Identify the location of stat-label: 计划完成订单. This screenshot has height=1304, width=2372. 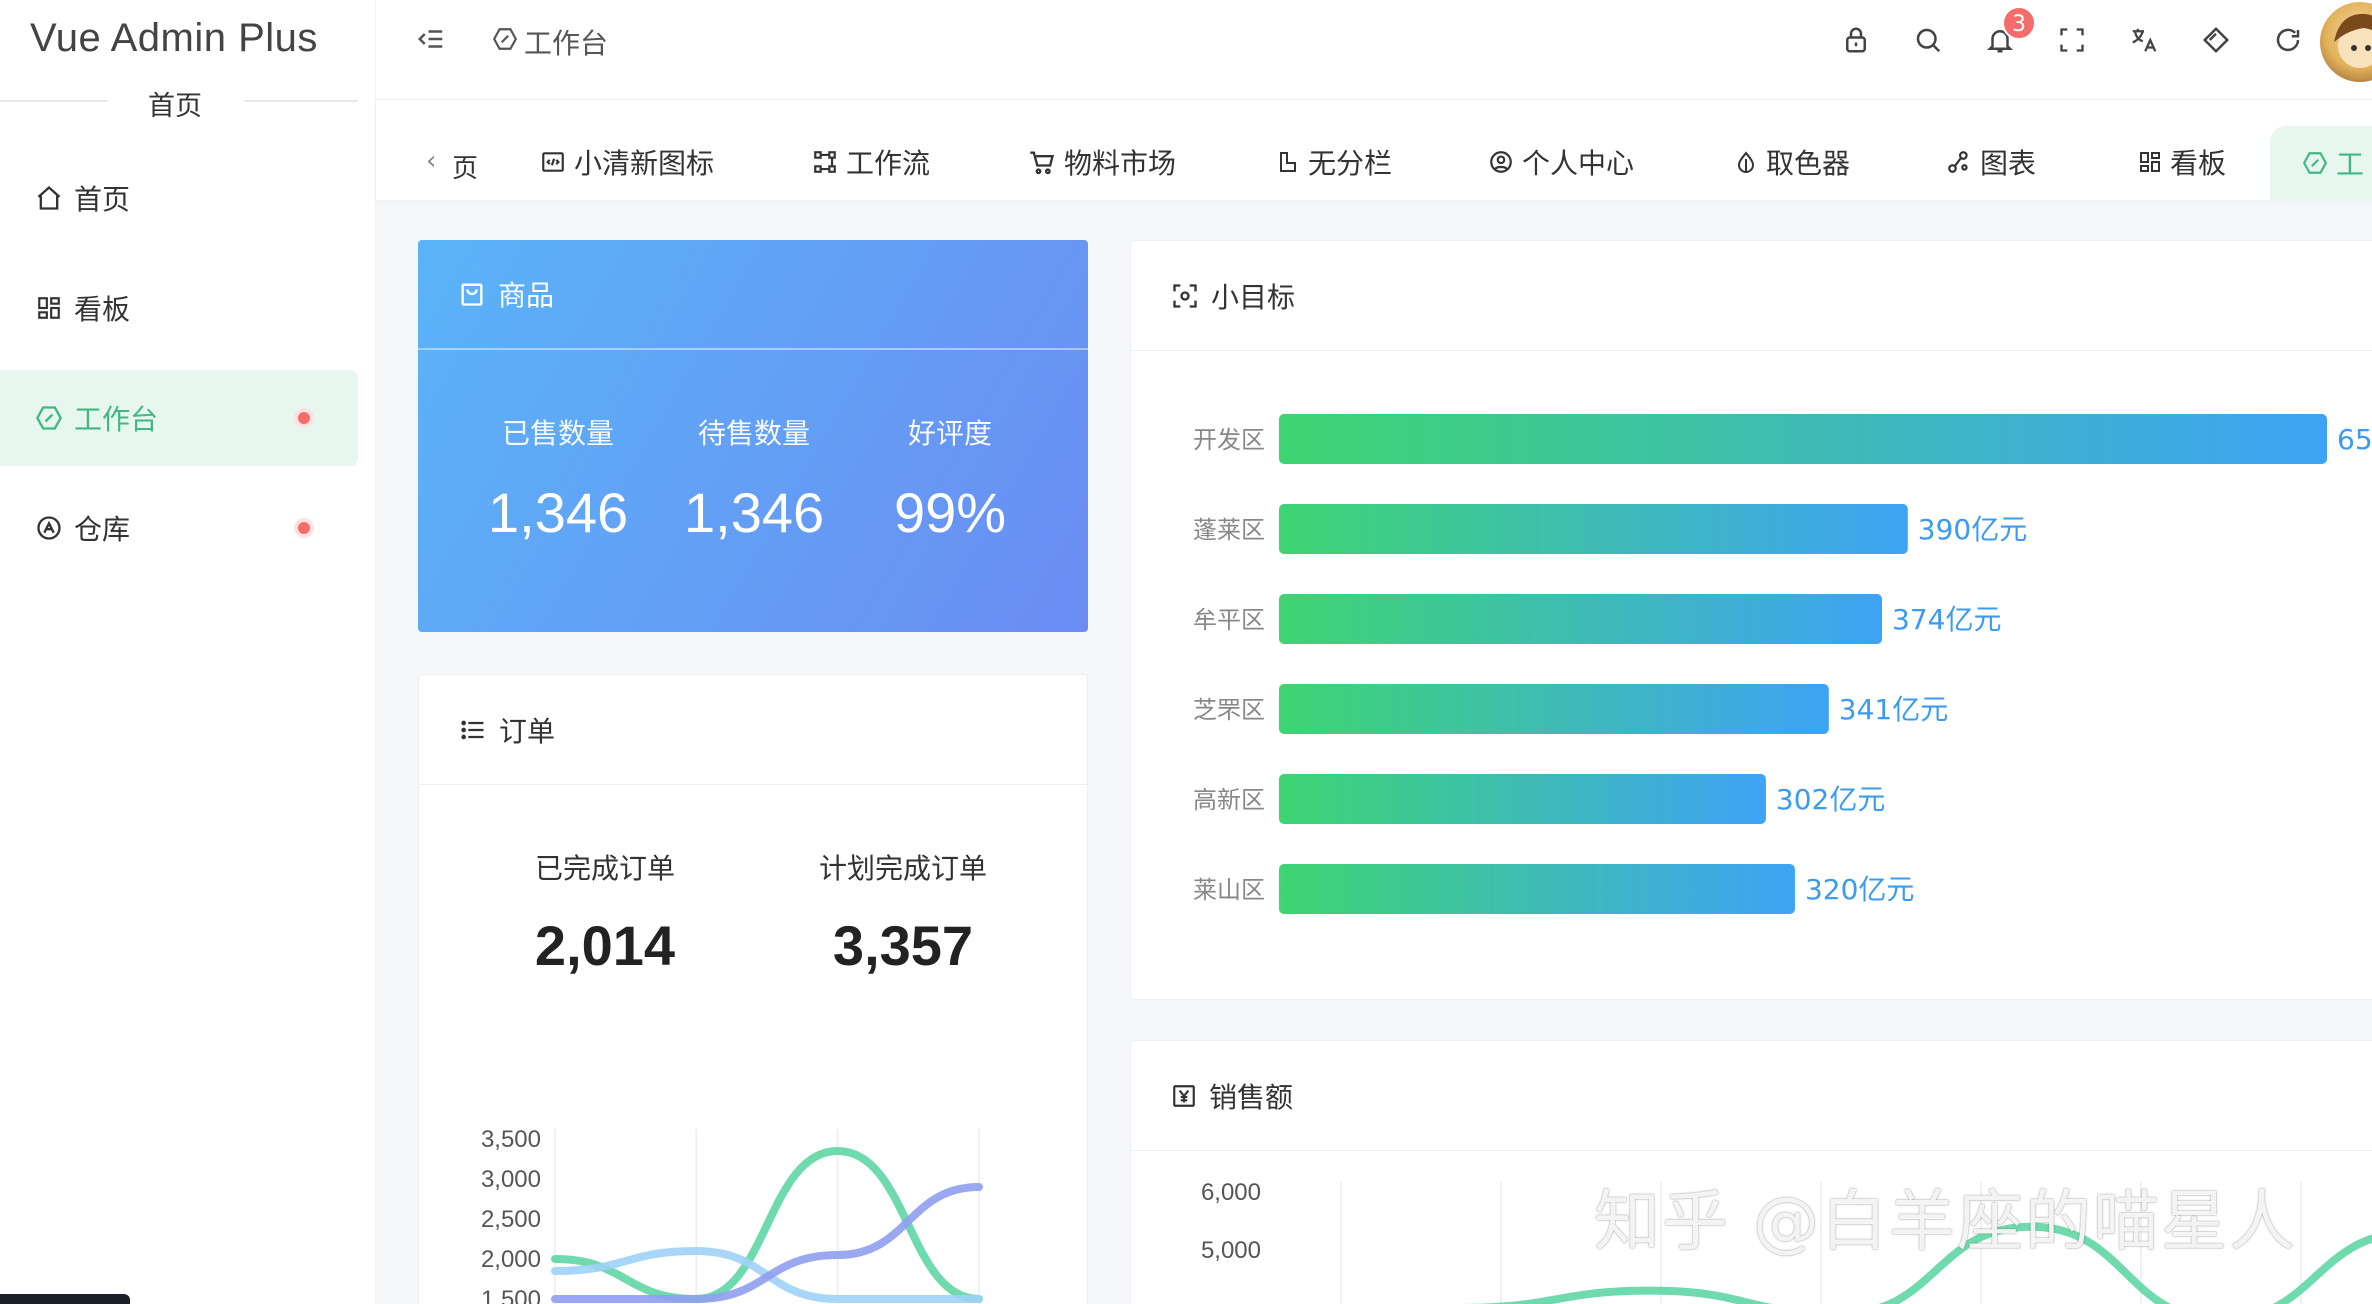
(902, 868).